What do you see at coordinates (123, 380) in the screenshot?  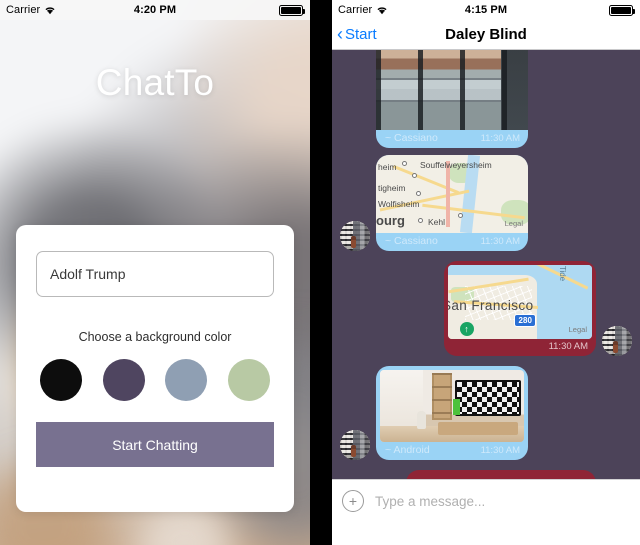 I see `color-swatch-dark-purple` at bounding box center [123, 380].